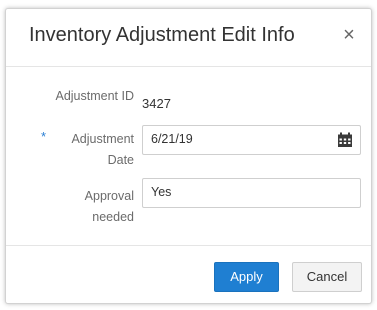 Image resolution: width=377 pixels, height=310 pixels. Describe the element at coordinates (162, 35) in the screenshot. I see `dialog-title: Inventory Adjustment Edit Info` at that location.